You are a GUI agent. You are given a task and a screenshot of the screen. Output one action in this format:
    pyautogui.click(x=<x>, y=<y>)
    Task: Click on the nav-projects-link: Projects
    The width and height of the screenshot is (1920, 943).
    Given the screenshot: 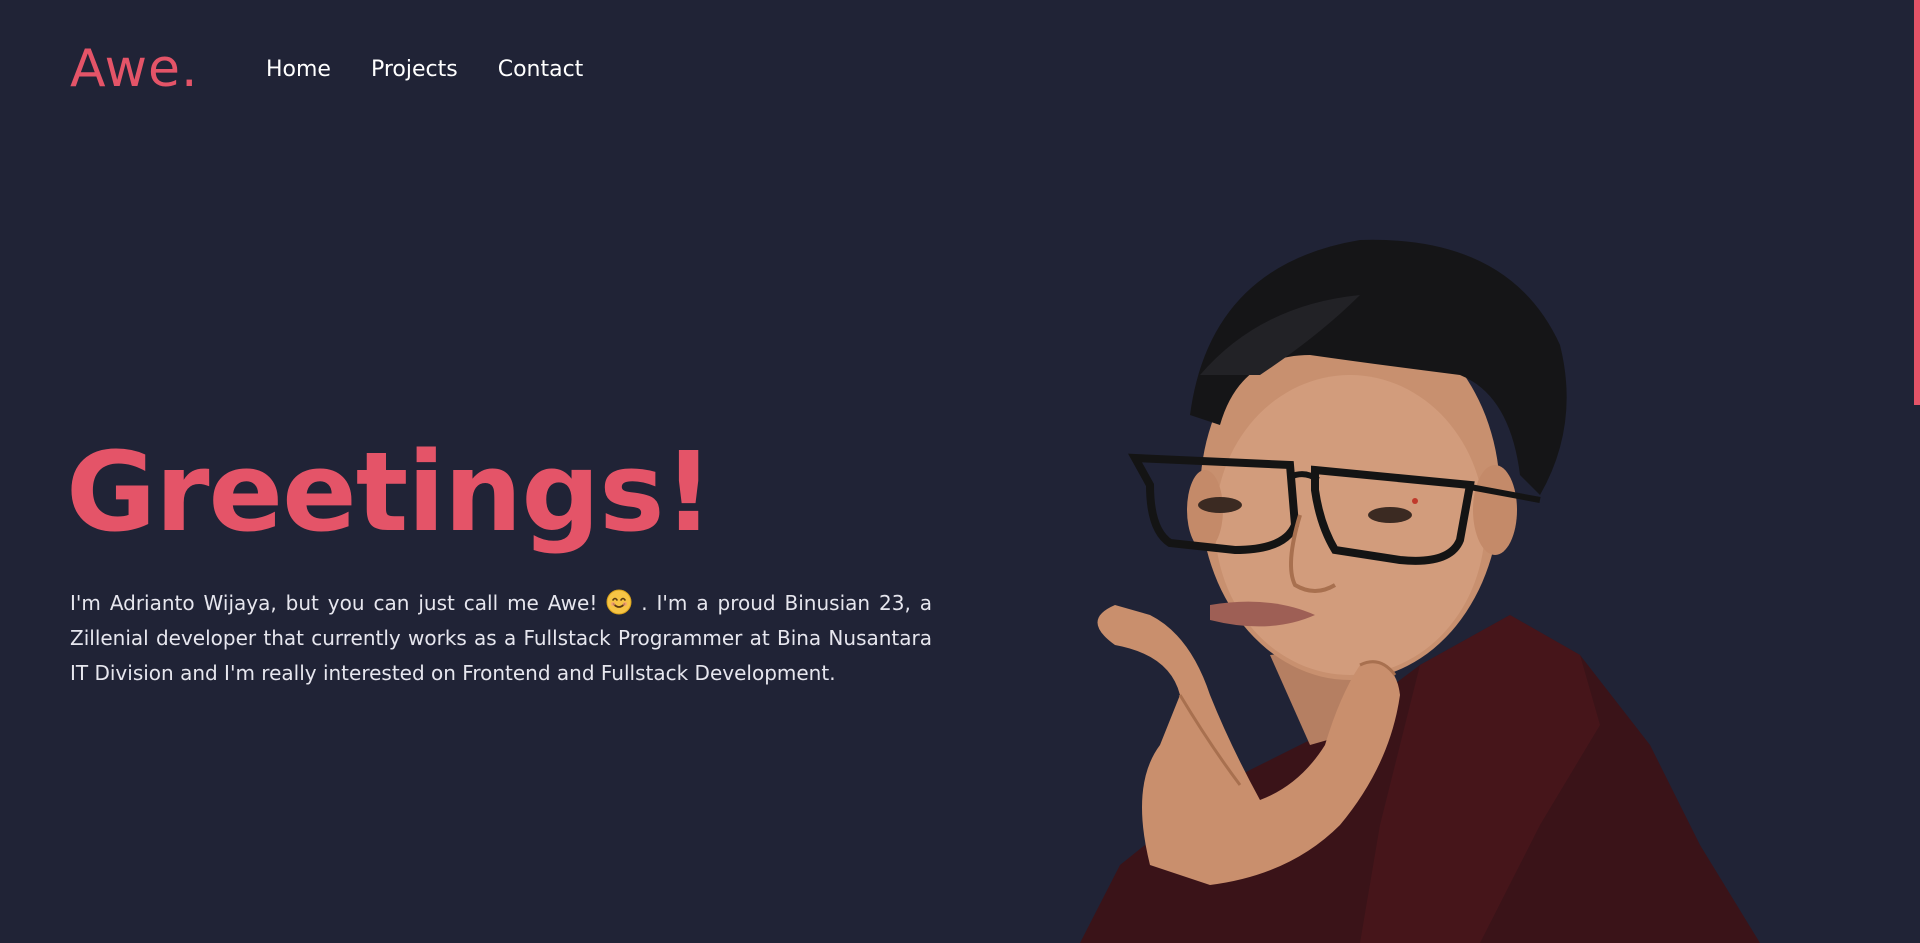 What is the action you would take?
    pyautogui.click(x=414, y=70)
    